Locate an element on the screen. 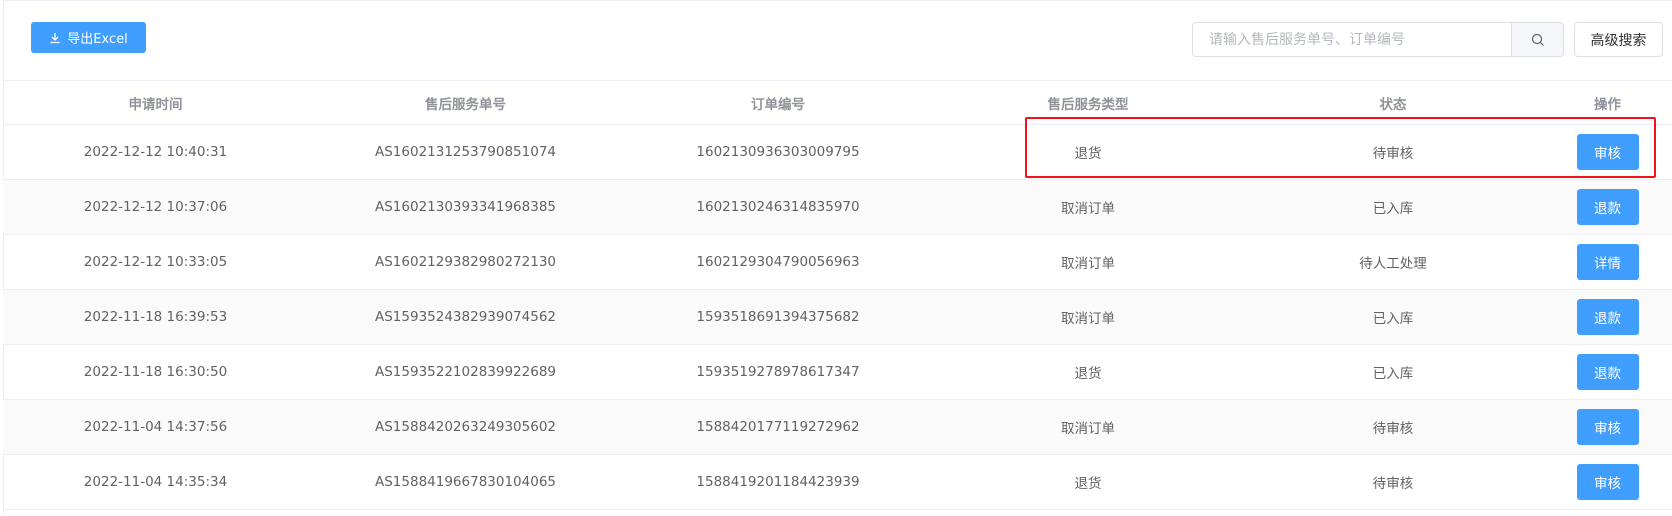 This screenshot has width=1672, height=516. table-header: 申请时间 售后服务单号 订单编号 售后服务类型 状态 操作 is located at coordinates (837, 103).